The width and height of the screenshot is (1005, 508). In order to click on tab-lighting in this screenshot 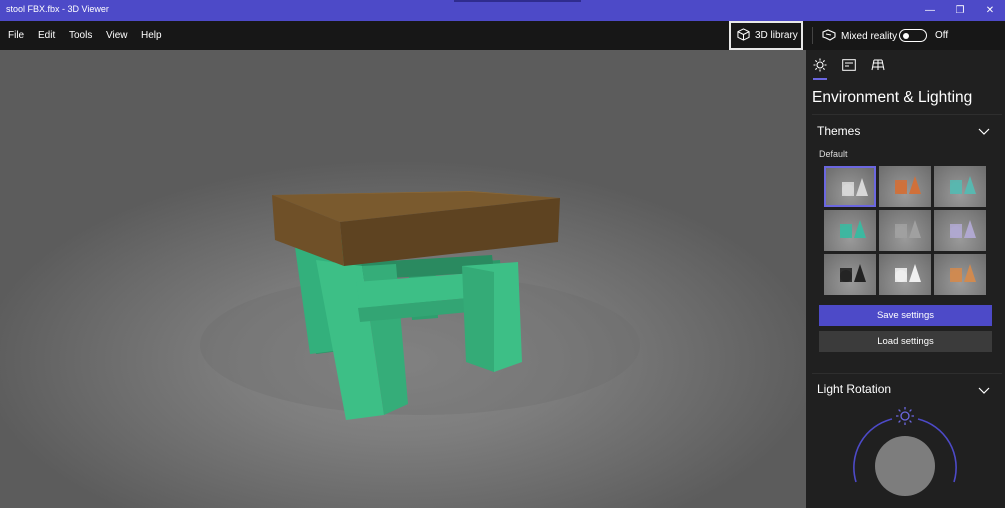, I will do `click(820, 65)`.